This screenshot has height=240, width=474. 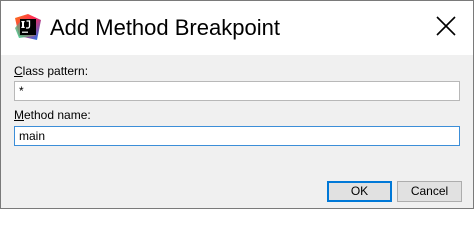 I want to click on cancel-button: Cancel, so click(x=429, y=191).